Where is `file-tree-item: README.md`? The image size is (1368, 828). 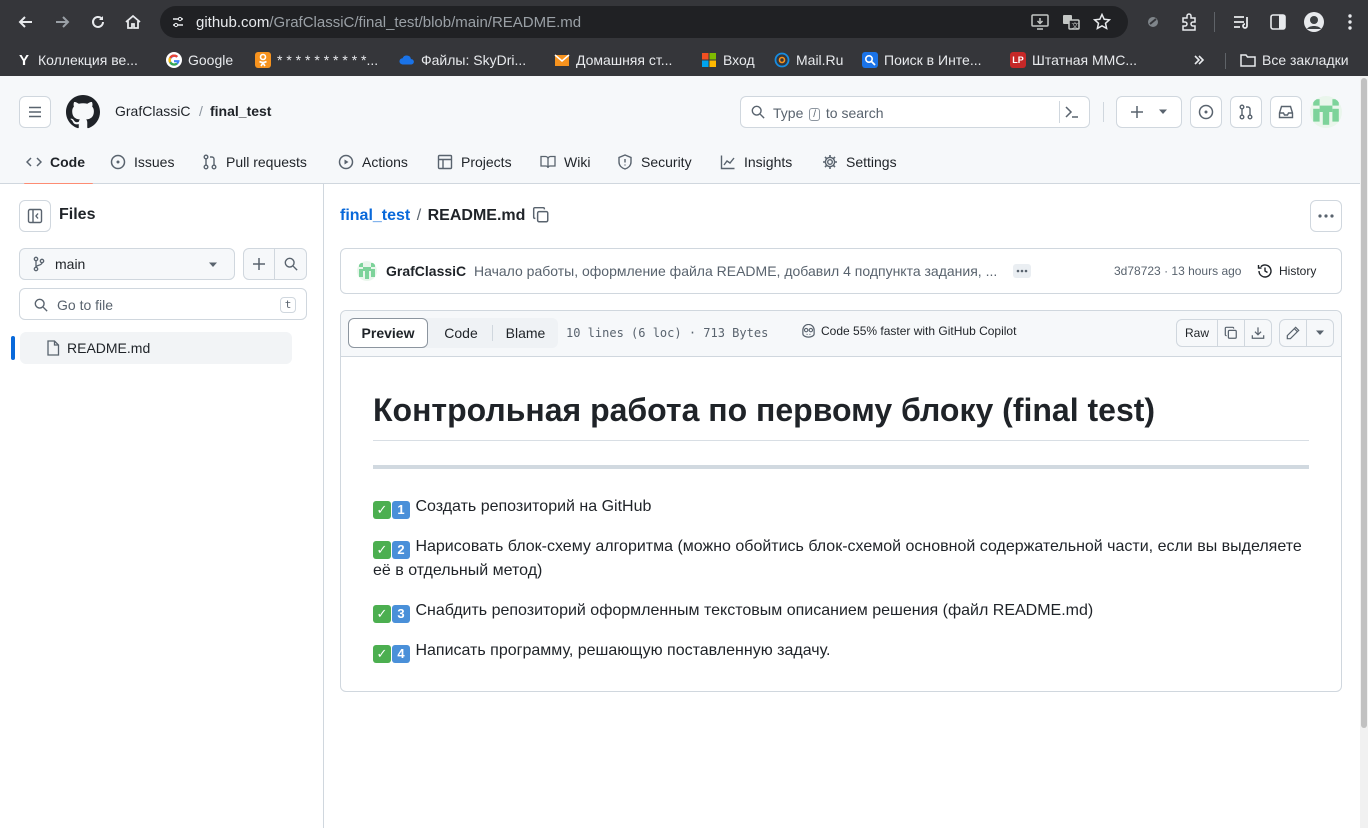 file-tree-item: README.md is located at coordinates (151, 348).